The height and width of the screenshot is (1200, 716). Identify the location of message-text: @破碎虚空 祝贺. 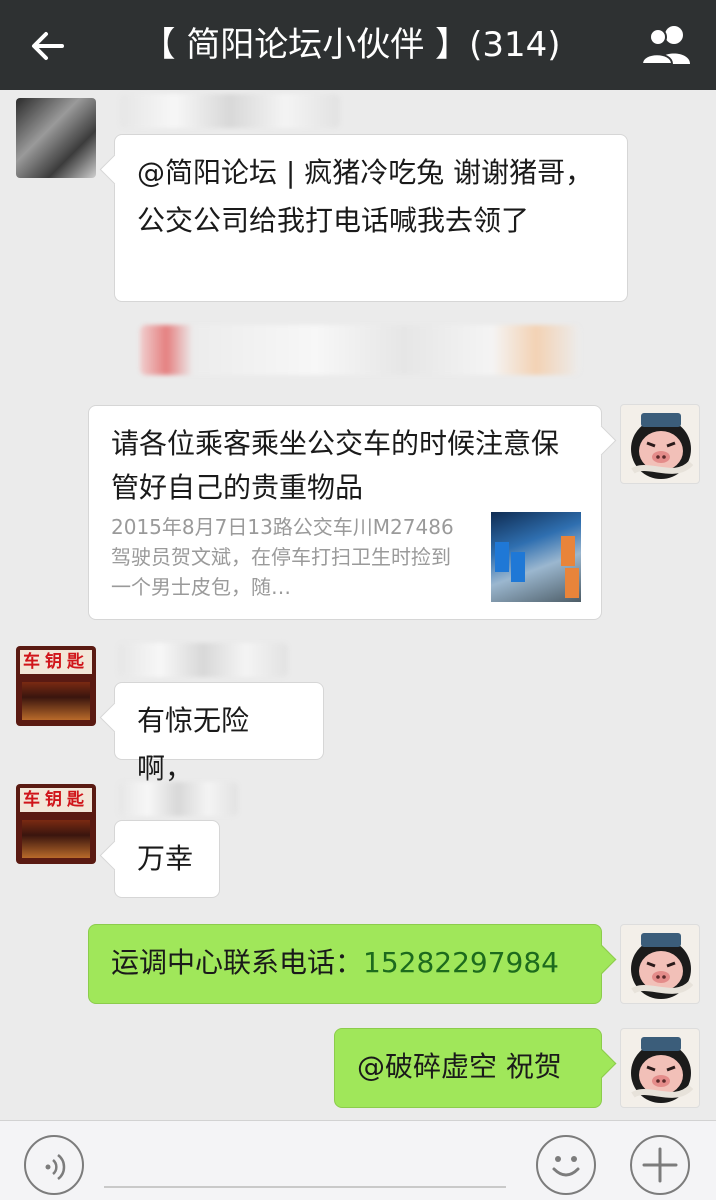
(459, 1066).